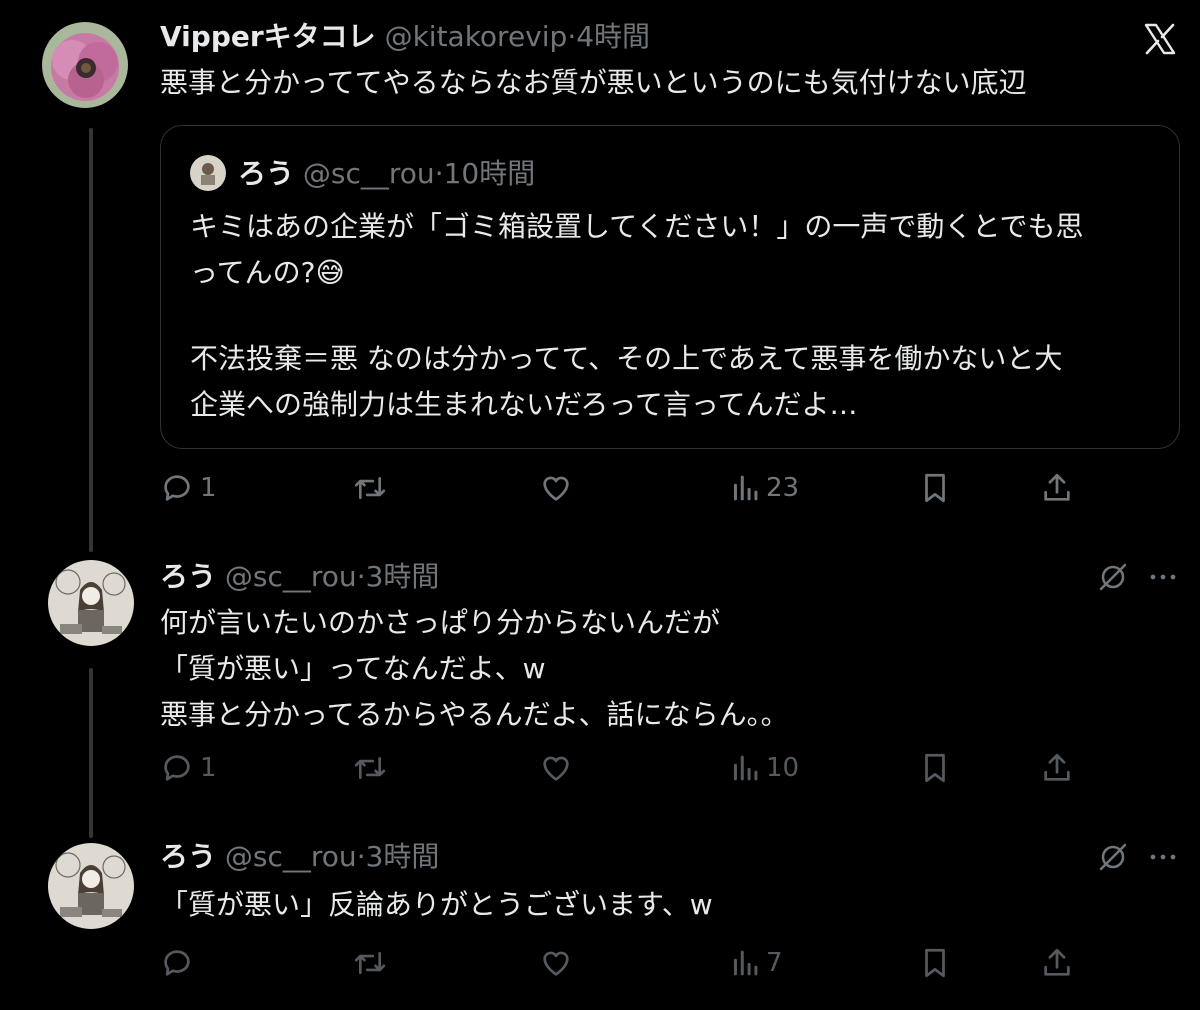 Image resolution: width=1200 pixels, height=1010 pixels. What do you see at coordinates (764, 488) in the screenshot?
I see `views-button: 23` at bounding box center [764, 488].